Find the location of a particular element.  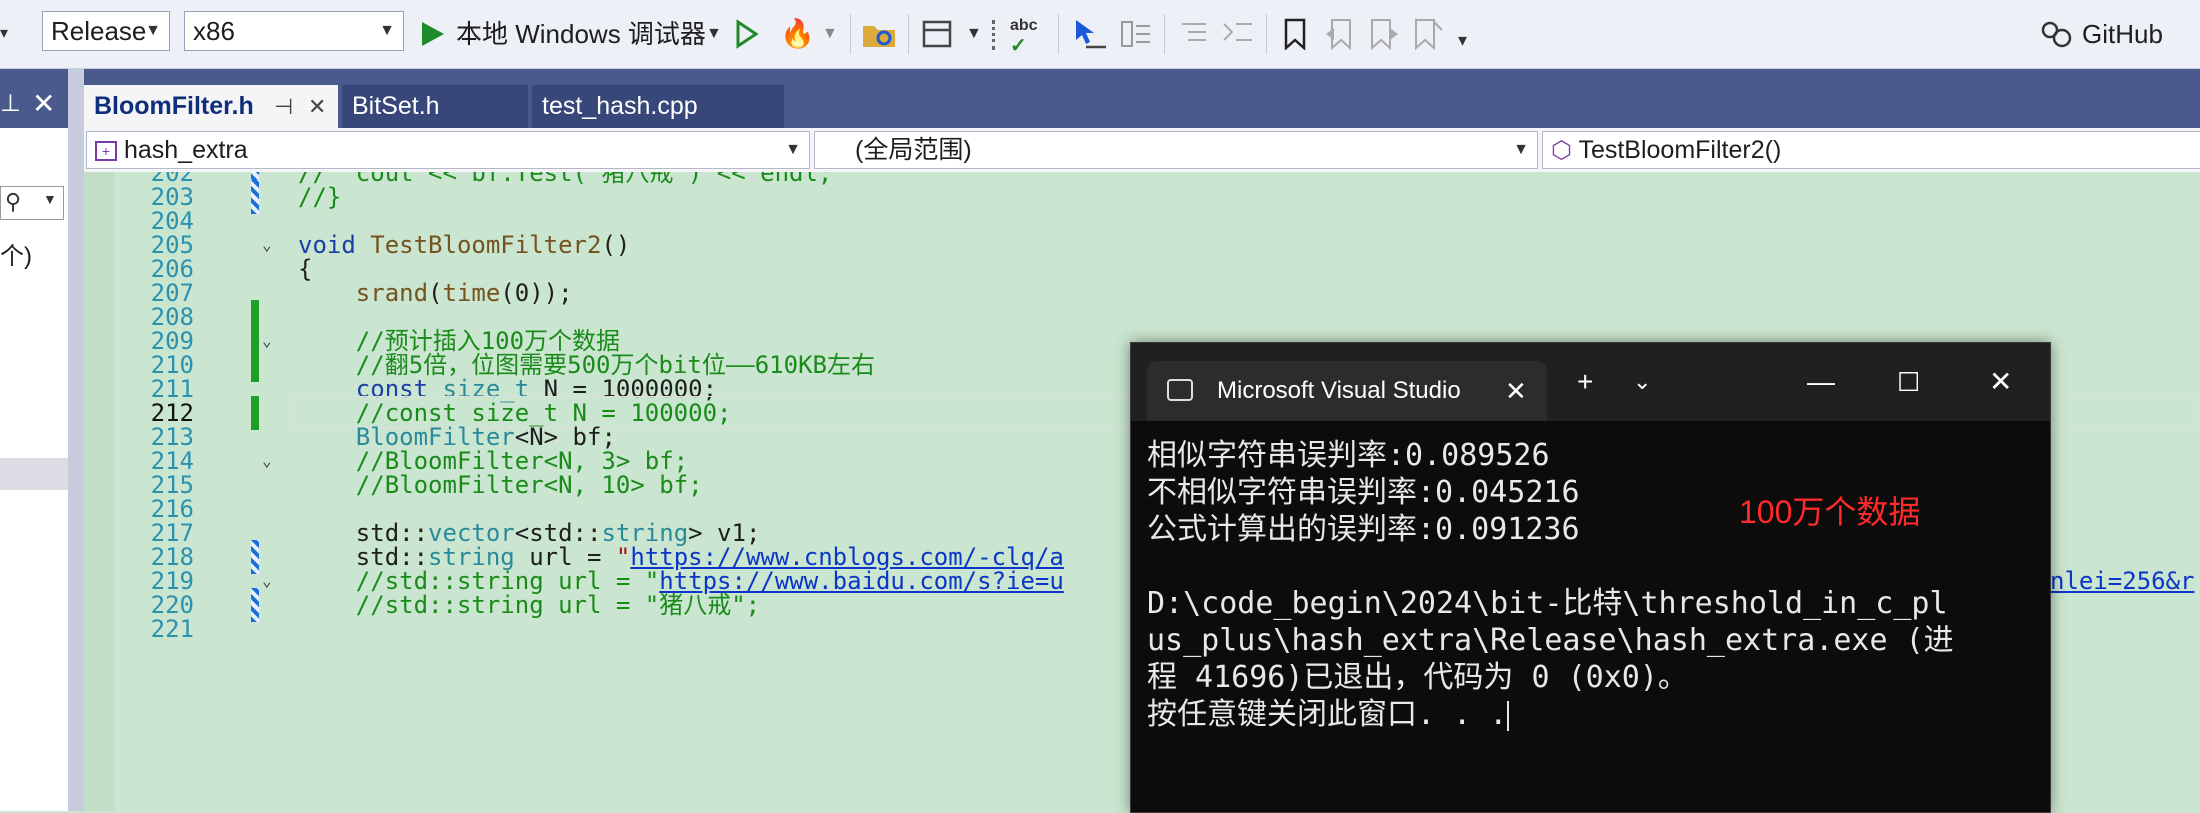

chevron-down-icon: ⌄ is located at coordinates (1642, 382).